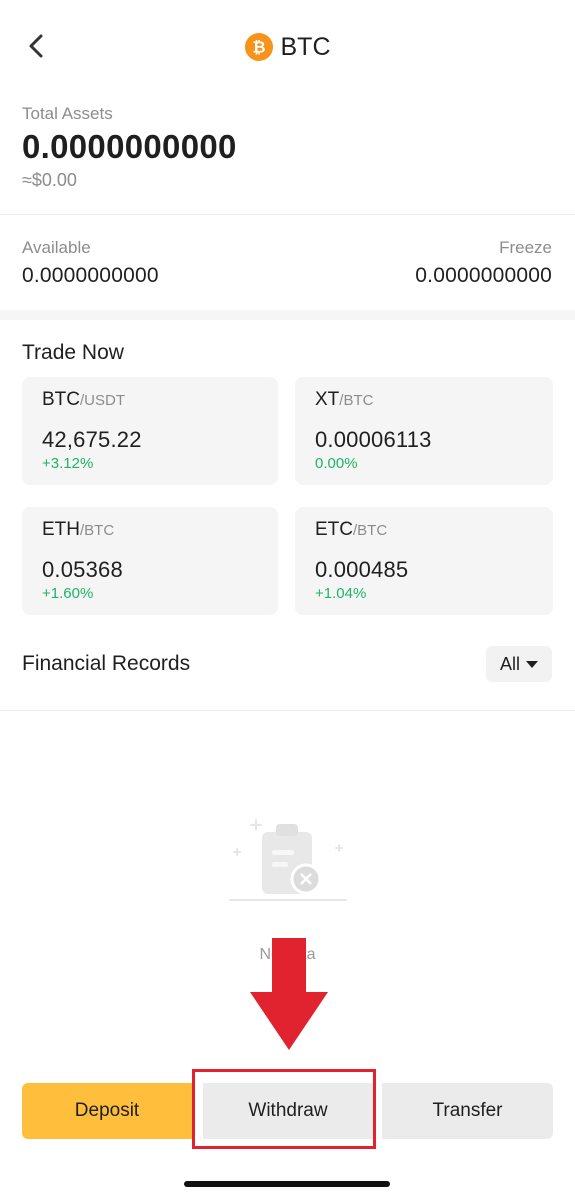  I want to click on pair-price: 0.00006113, so click(373, 439).